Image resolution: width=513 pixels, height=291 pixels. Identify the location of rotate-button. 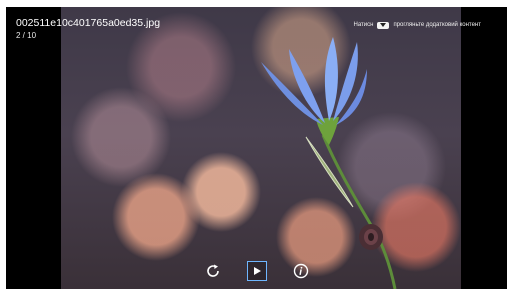
(213, 271).